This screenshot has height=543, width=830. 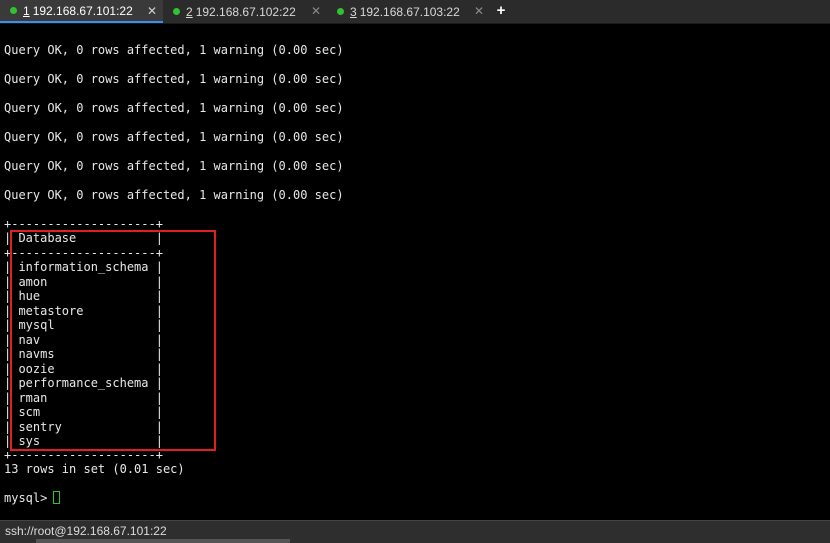 What do you see at coordinates (83, 238) in the screenshot?
I see `table-header: | Database |` at bounding box center [83, 238].